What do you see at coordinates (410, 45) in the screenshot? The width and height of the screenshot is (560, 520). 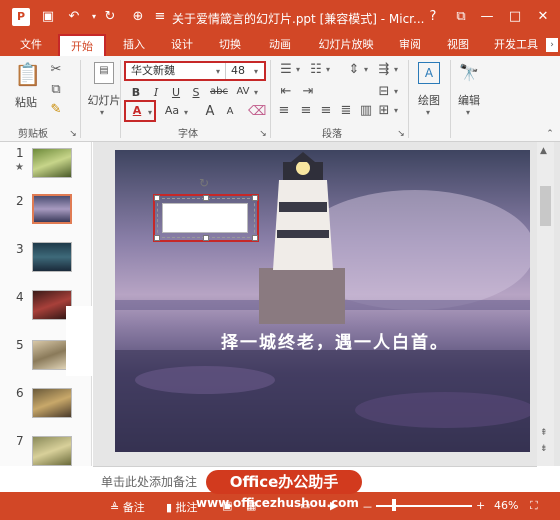 I see `tab-review: 审阅` at bounding box center [410, 45].